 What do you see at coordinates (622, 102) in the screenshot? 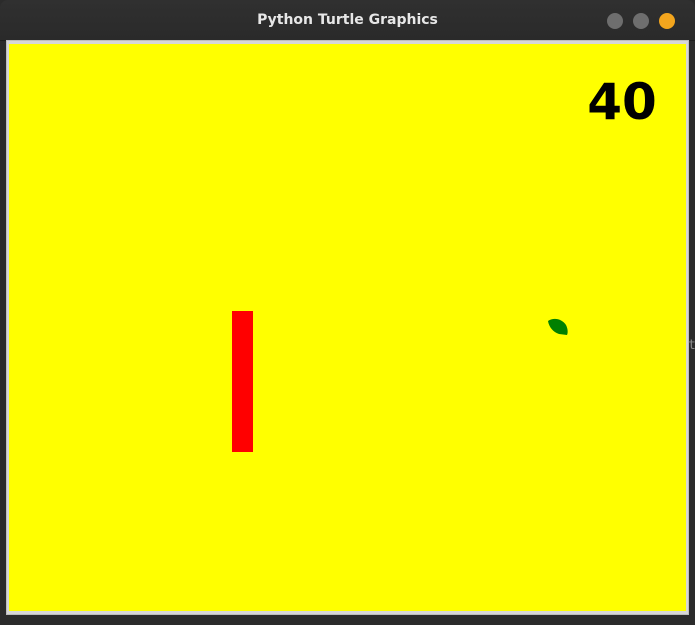
I see `score-display: 40` at bounding box center [622, 102].